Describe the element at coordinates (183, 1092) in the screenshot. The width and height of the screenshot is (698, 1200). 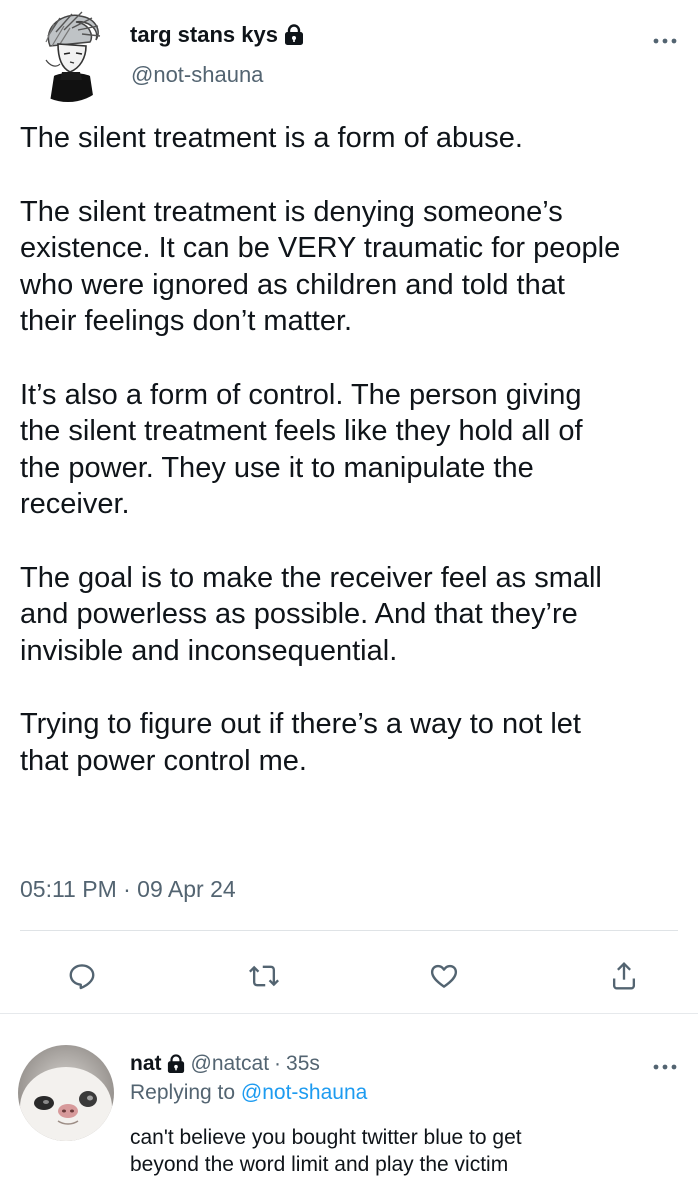
I see `replying-to-label: Replying to` at that location.